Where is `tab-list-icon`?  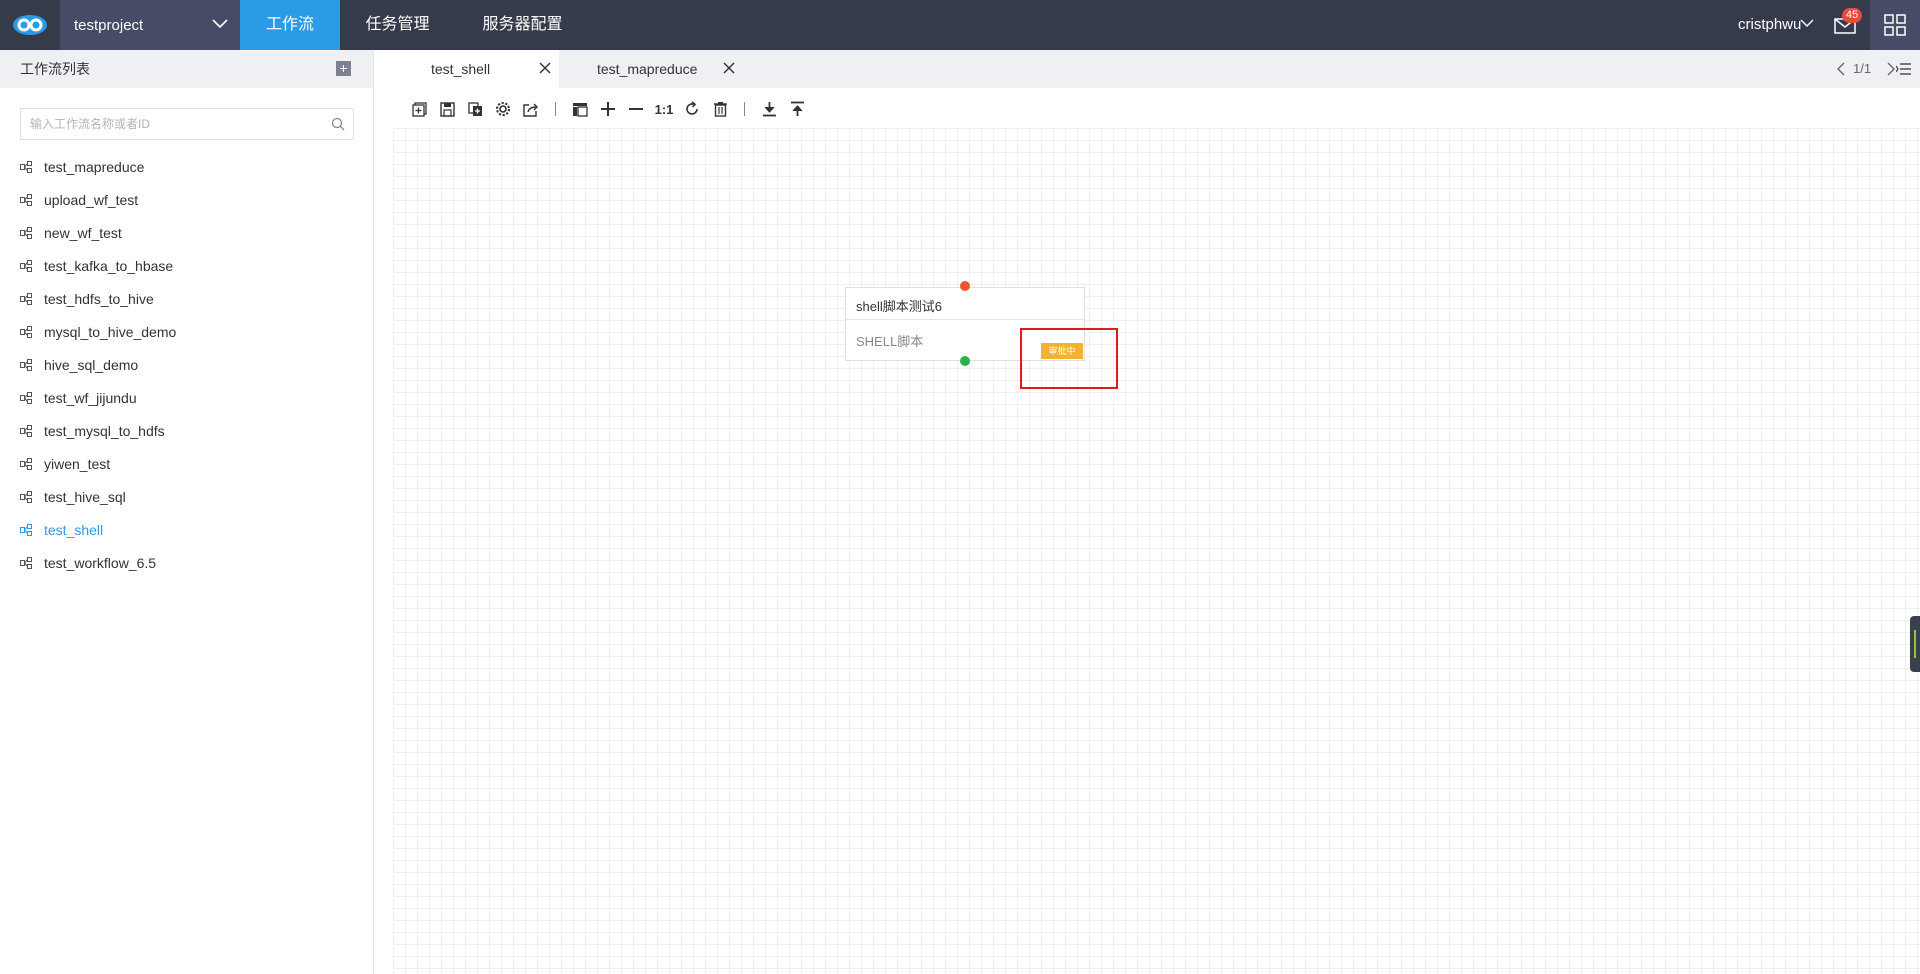 tab-list-icon is located at coordinates (1904, 69).